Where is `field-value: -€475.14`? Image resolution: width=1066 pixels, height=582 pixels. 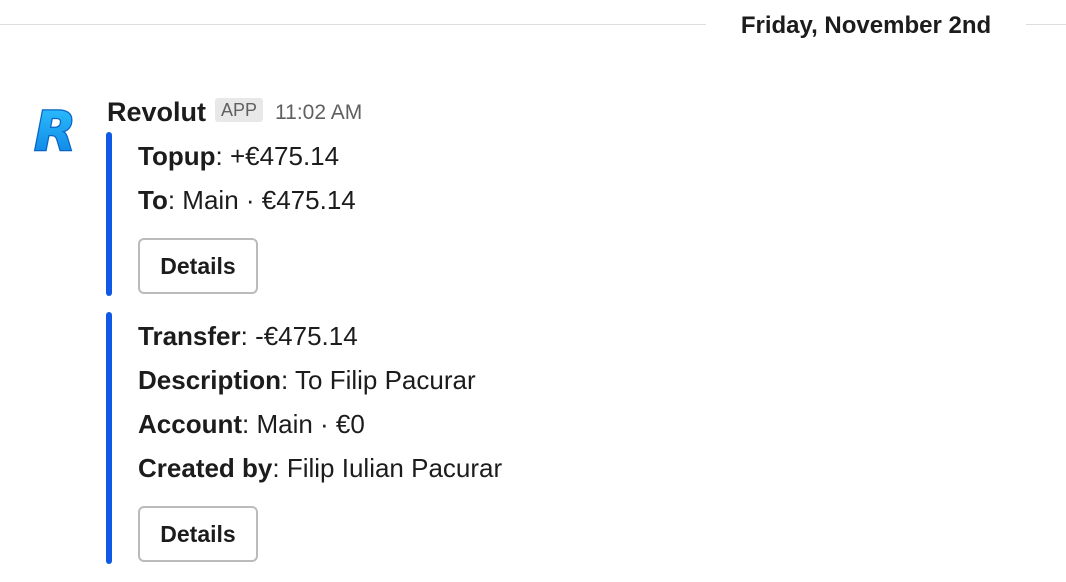 field-value: -€475.14 is located at coordinates (306, 336).